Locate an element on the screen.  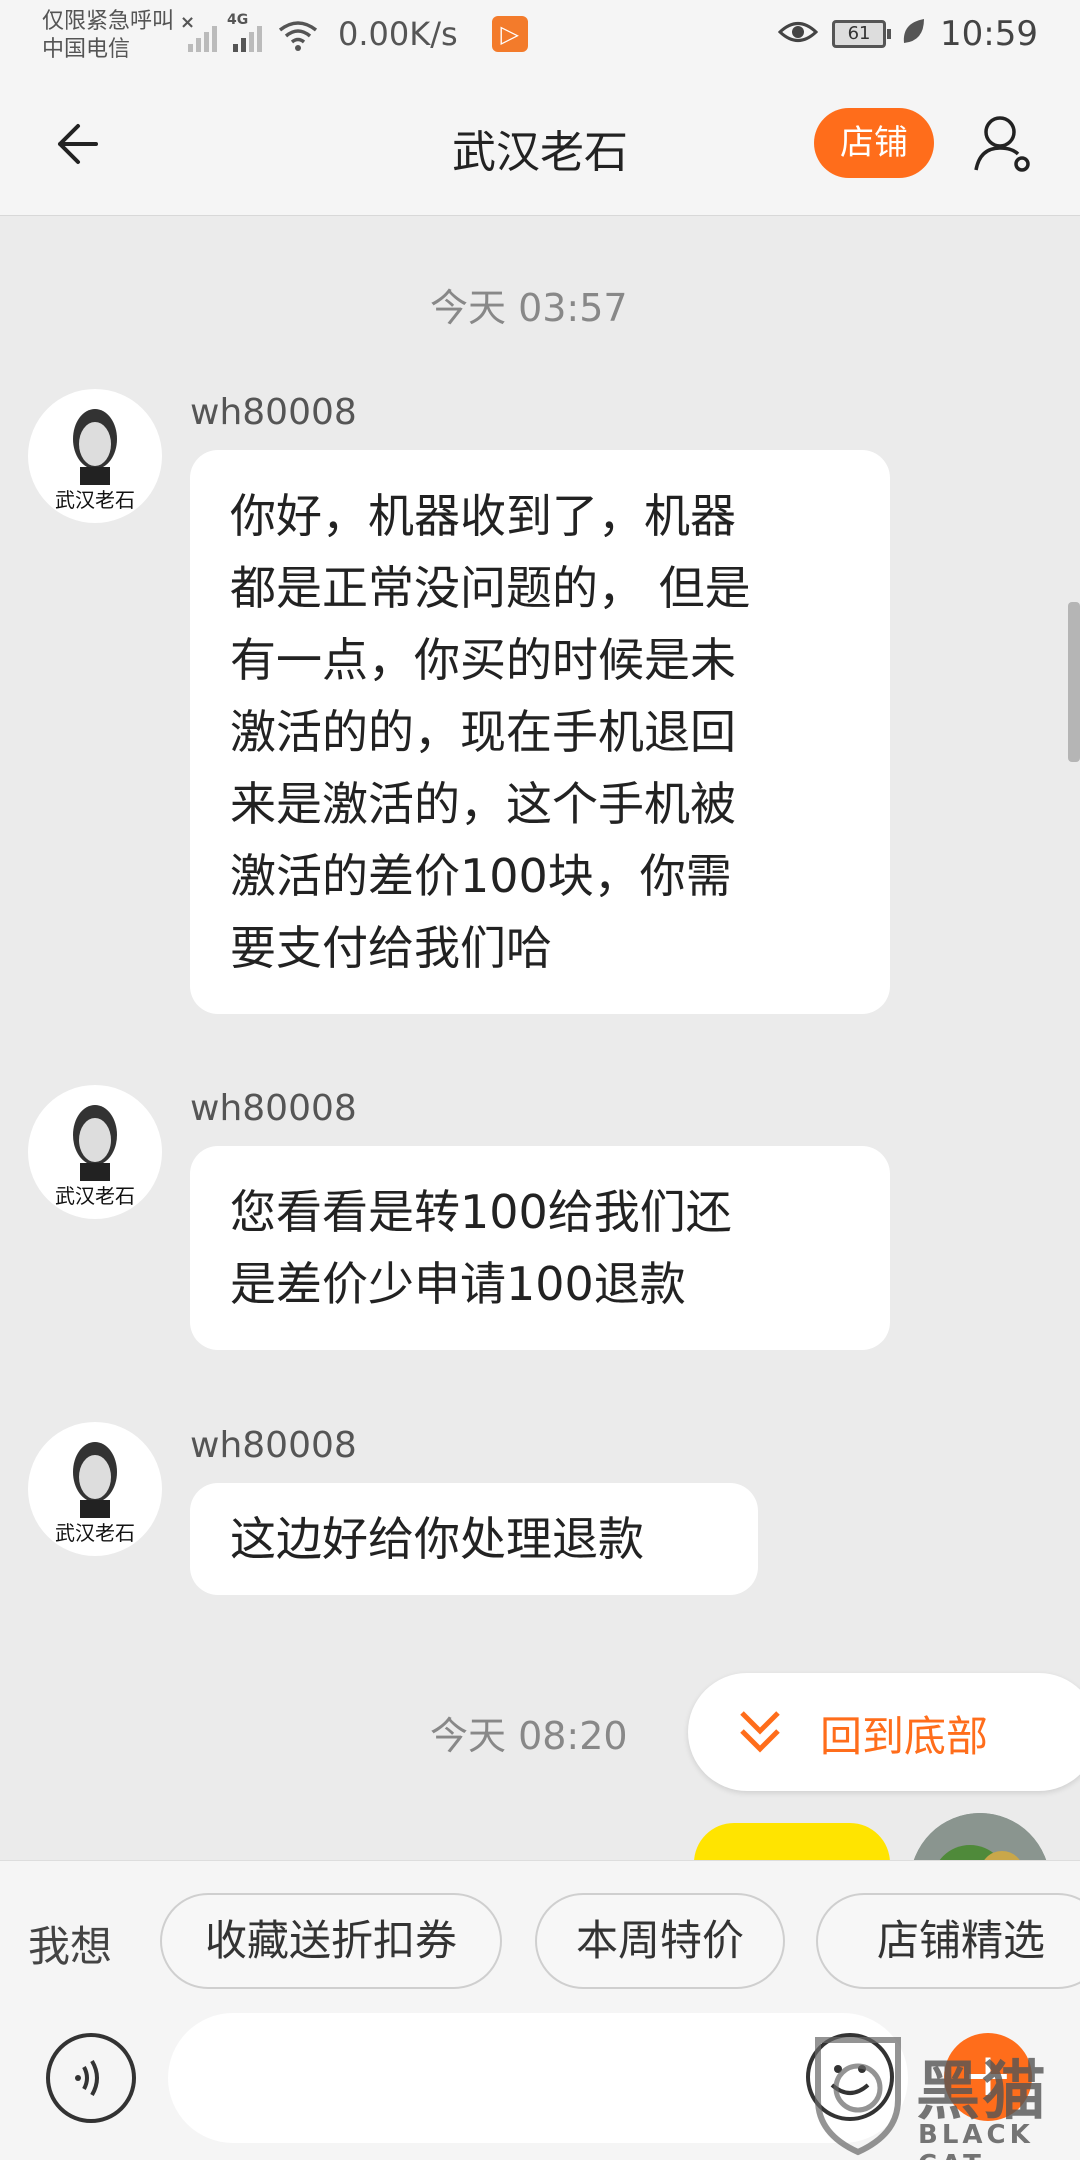
carrier-name: 中国电信 is located at coordinates (86, 49).